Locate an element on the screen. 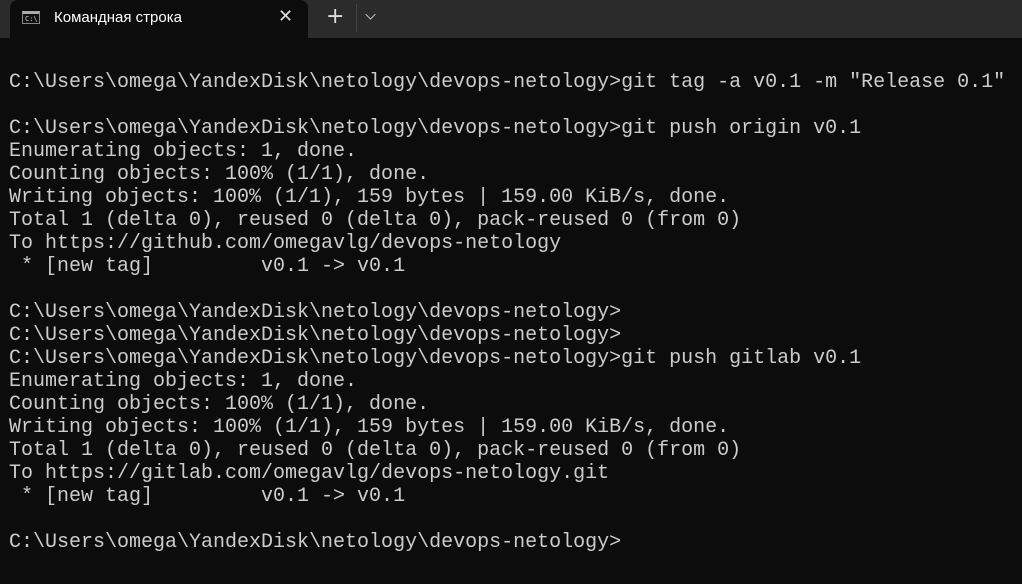 The image size is (1022, 584). new-tab-button: + is located at coordinates (335, 16).